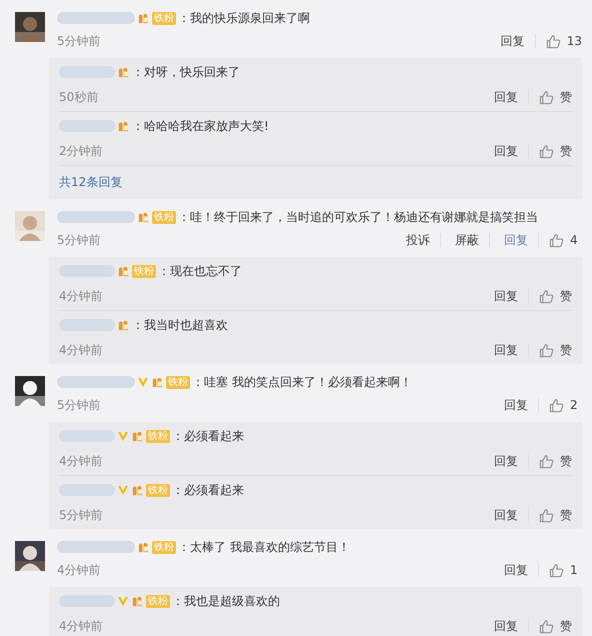 The height and width of the screenshot is (636, 592). Describe the element at coordinates (244, 18) in the screenshot. I see `comment-text: ：我的快乐源泉回来了啊` at that location.